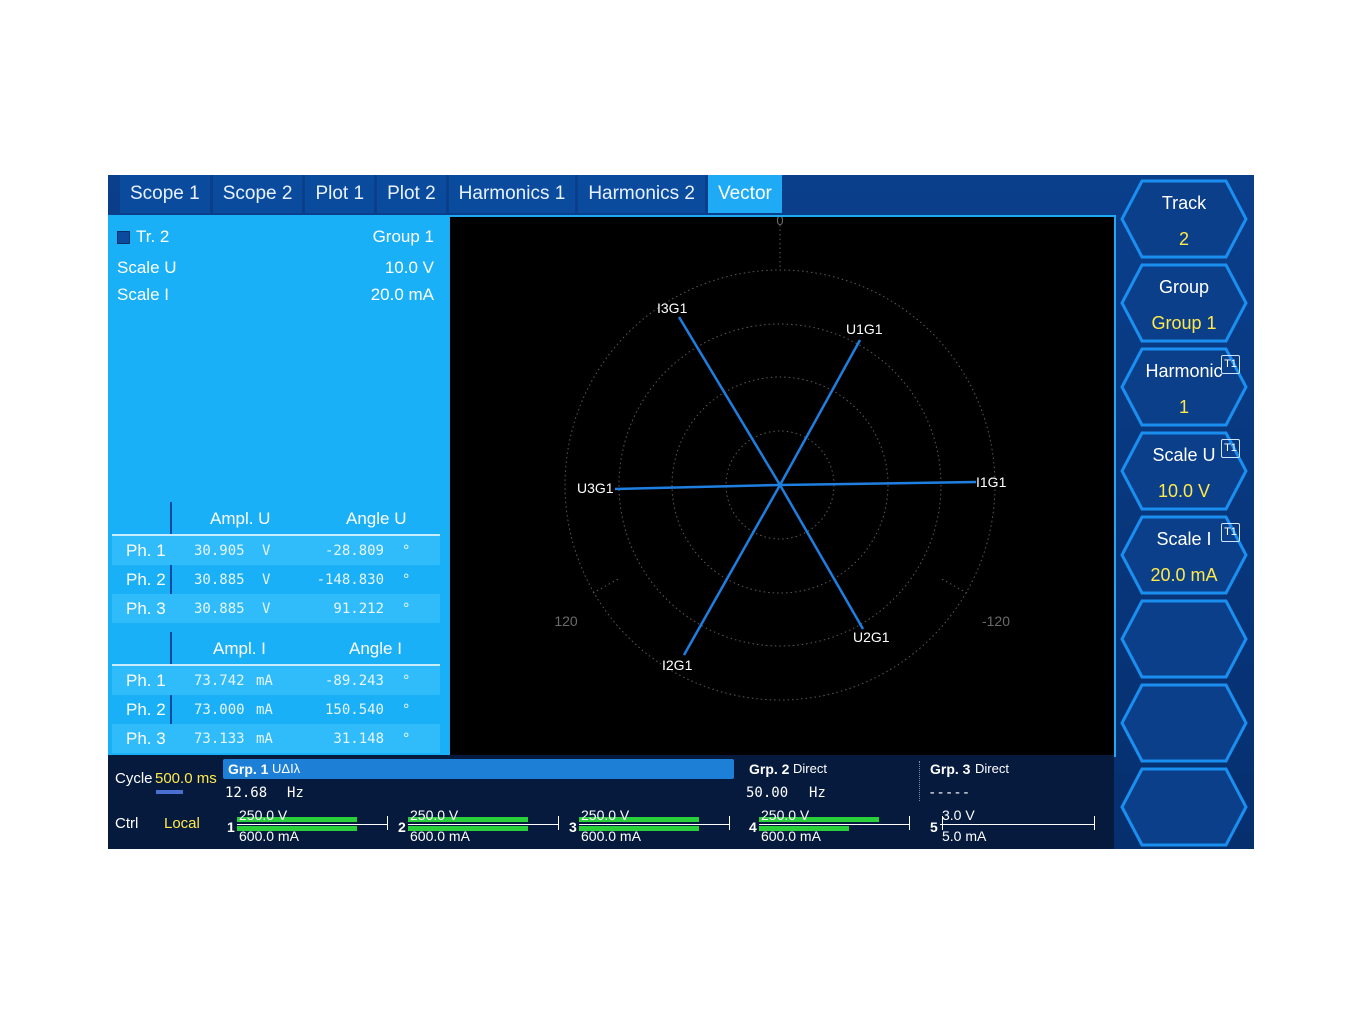 The width and height of the screenshot is (1360, 1024). I want to click on ampl-value: 30.905, so click(219, 551).